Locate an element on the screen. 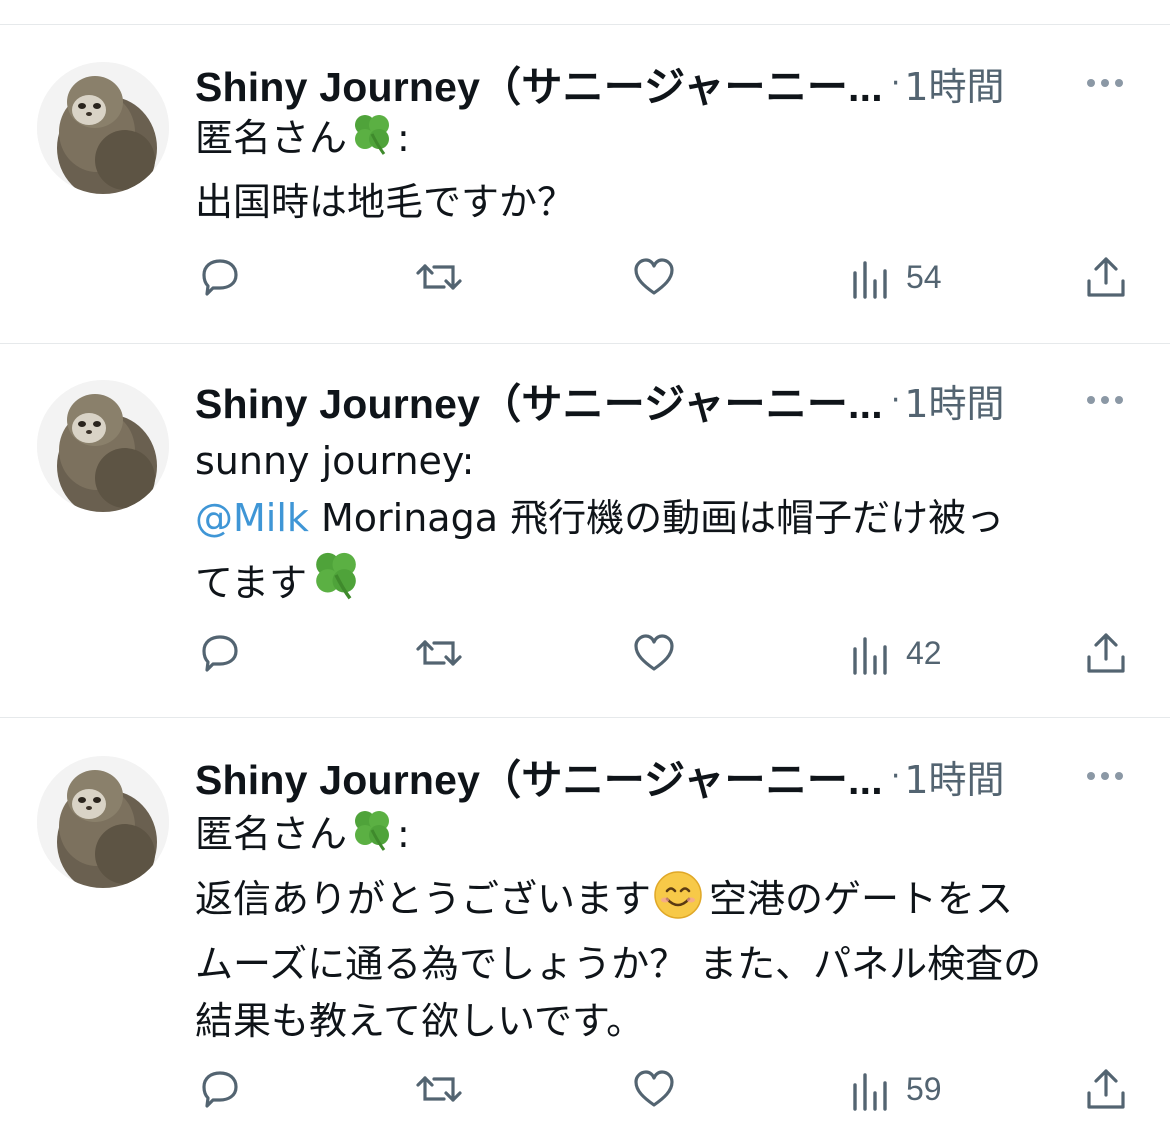 This screenshot has height=1134, width=1170. views-count: 42 is located at coordinates (924, 652).